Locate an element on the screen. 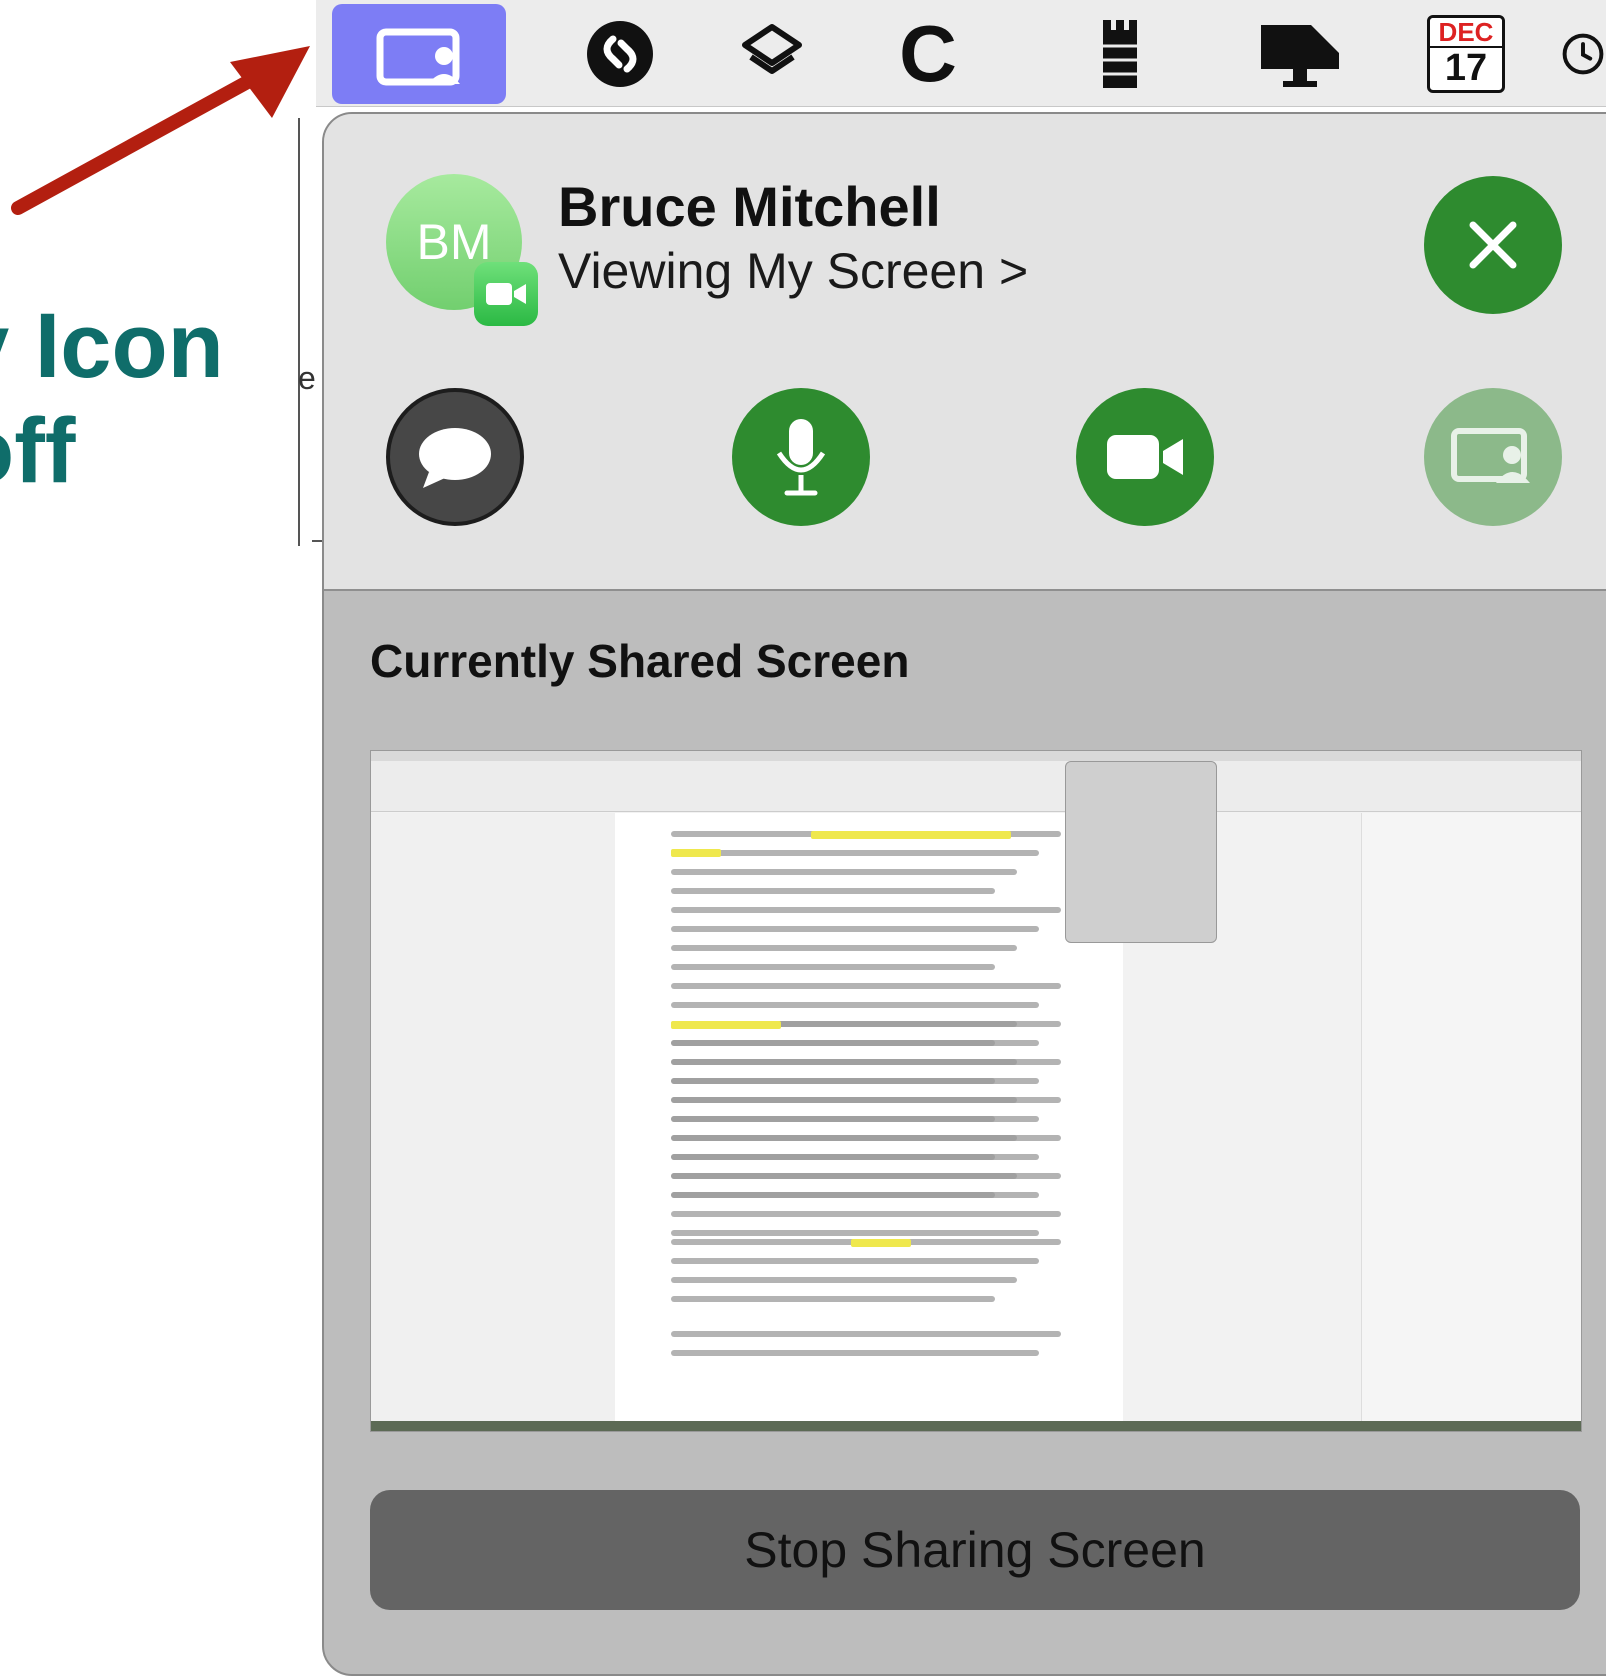  screen-share-button is located at coordinates (1493, 457).